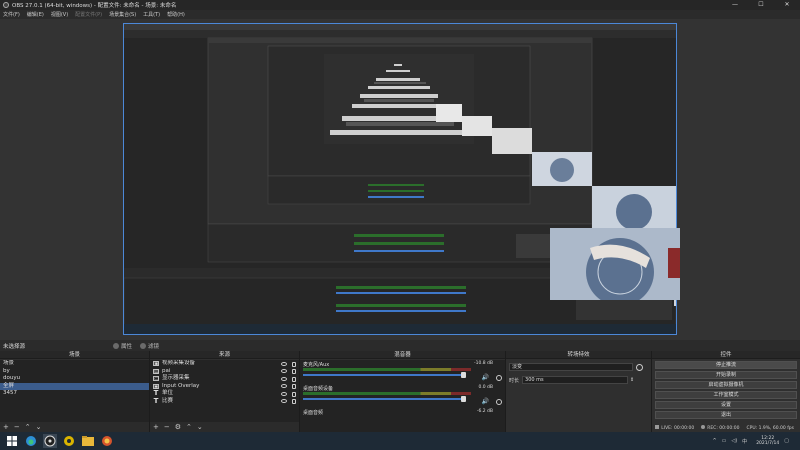 The image size is (800, 450). I want to click on taskbar: ^ ▭ ◁) 中 12:22 2021/7/14 ▢, so click(400, 441).